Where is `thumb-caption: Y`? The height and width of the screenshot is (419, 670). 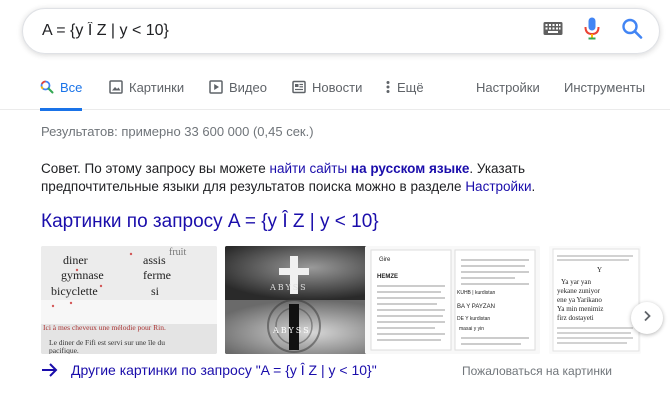
thumb-caption: Y is located at coordinates (599, 270).